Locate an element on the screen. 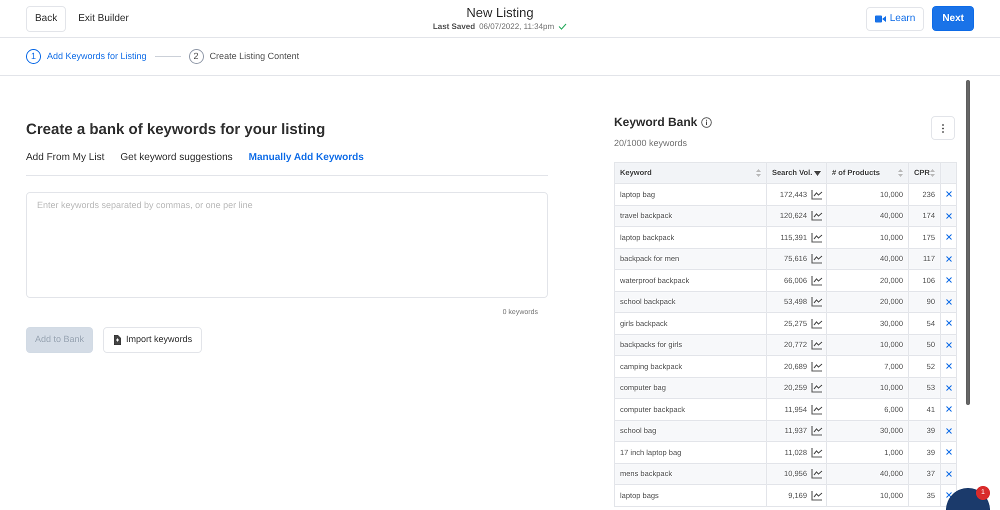  last-saved-time: 06/07/2022, 11:34pm is located at coordinates (516, 26).